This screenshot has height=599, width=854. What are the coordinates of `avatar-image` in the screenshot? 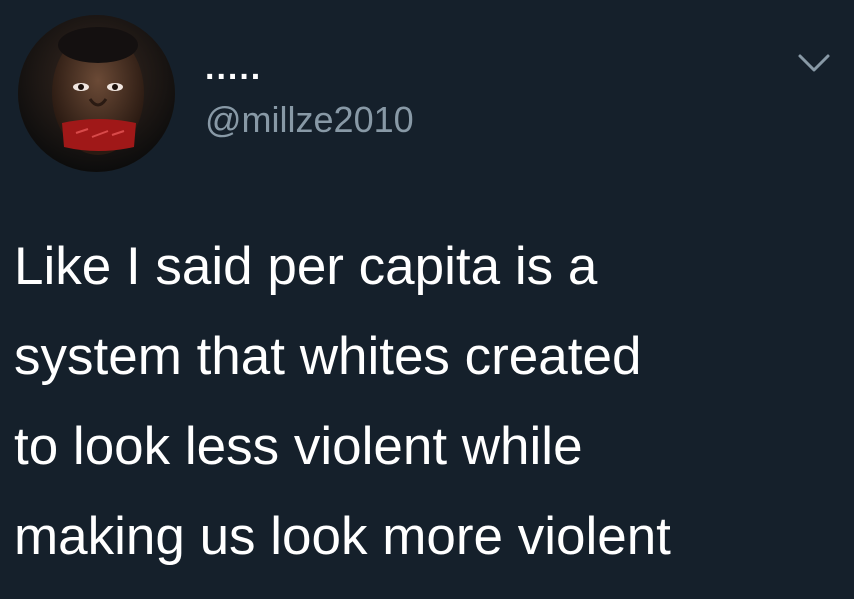 It's located at (96, 93).